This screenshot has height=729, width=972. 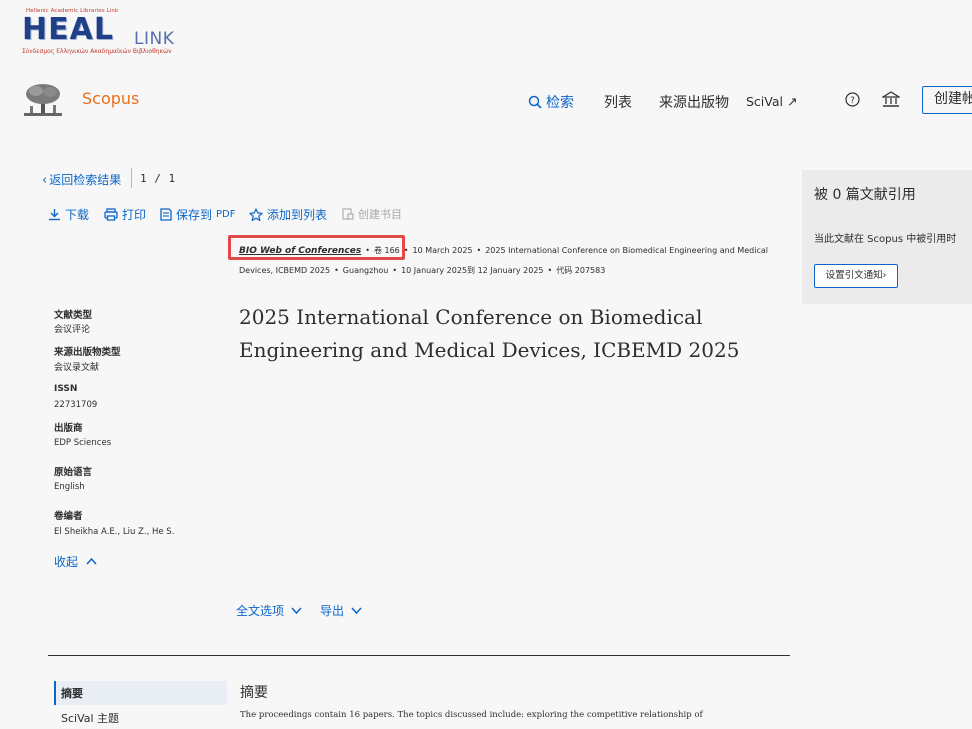 I want to click on export-dropdown: 导出, so click(x=341, y=610).